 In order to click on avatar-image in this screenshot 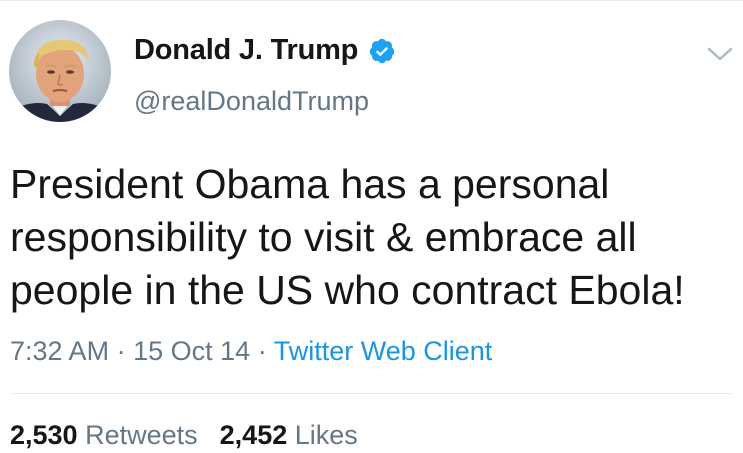, I will do `click(60, 71)`.